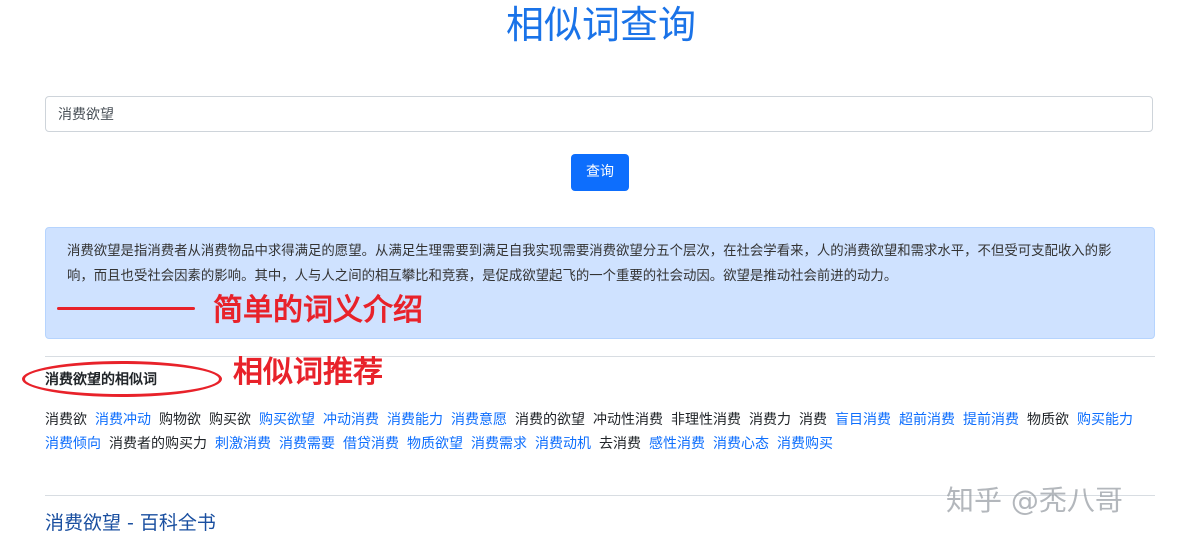  What do you see at coordinates (600, 25) in the screenshot?
I see `page-title: 相似词查询` at bounding box center [600, 25].